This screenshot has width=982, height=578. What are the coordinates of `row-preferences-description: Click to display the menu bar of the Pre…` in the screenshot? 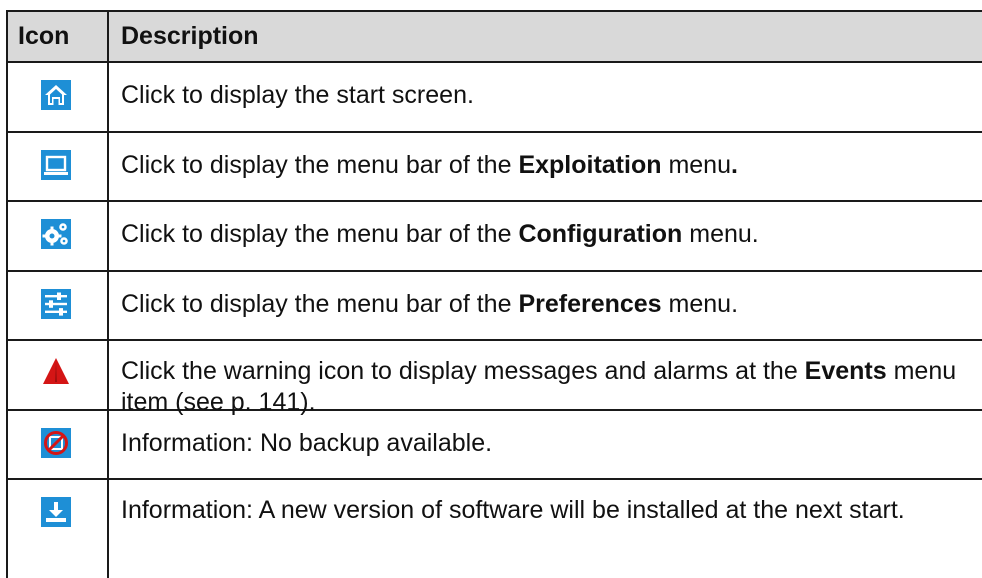 It's located at (430, 304).